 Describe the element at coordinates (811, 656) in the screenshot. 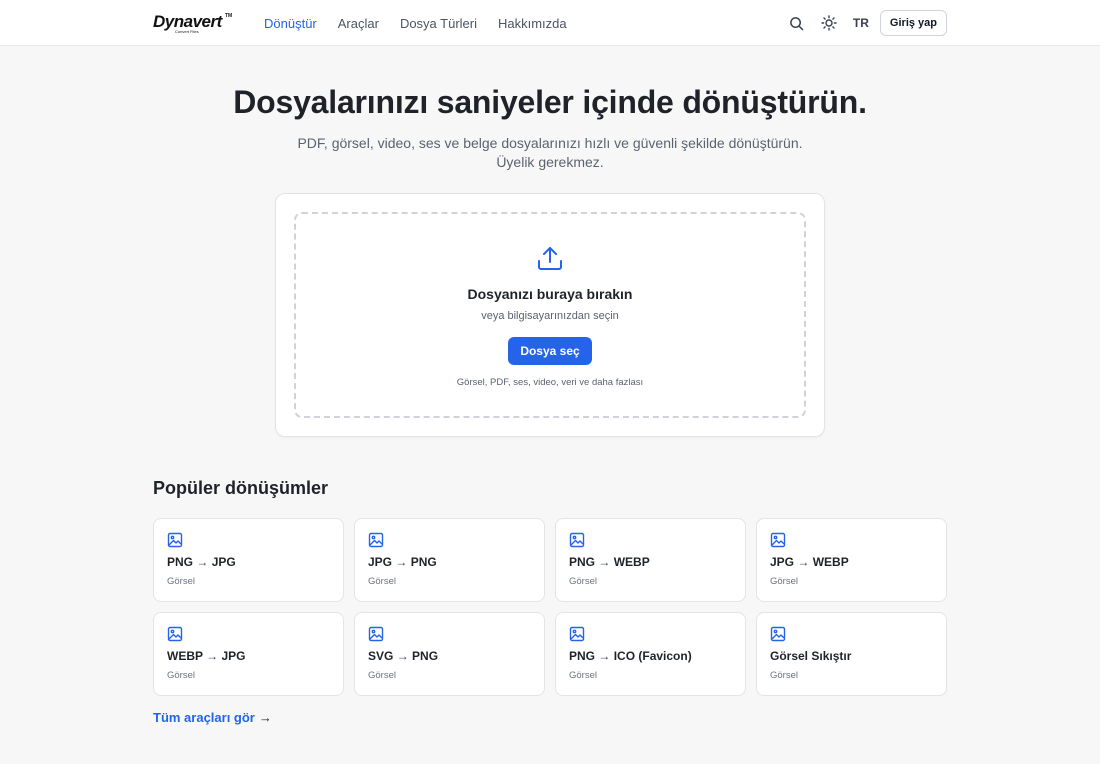

I see `card-from: Görsel Sıkıştır` at that location.